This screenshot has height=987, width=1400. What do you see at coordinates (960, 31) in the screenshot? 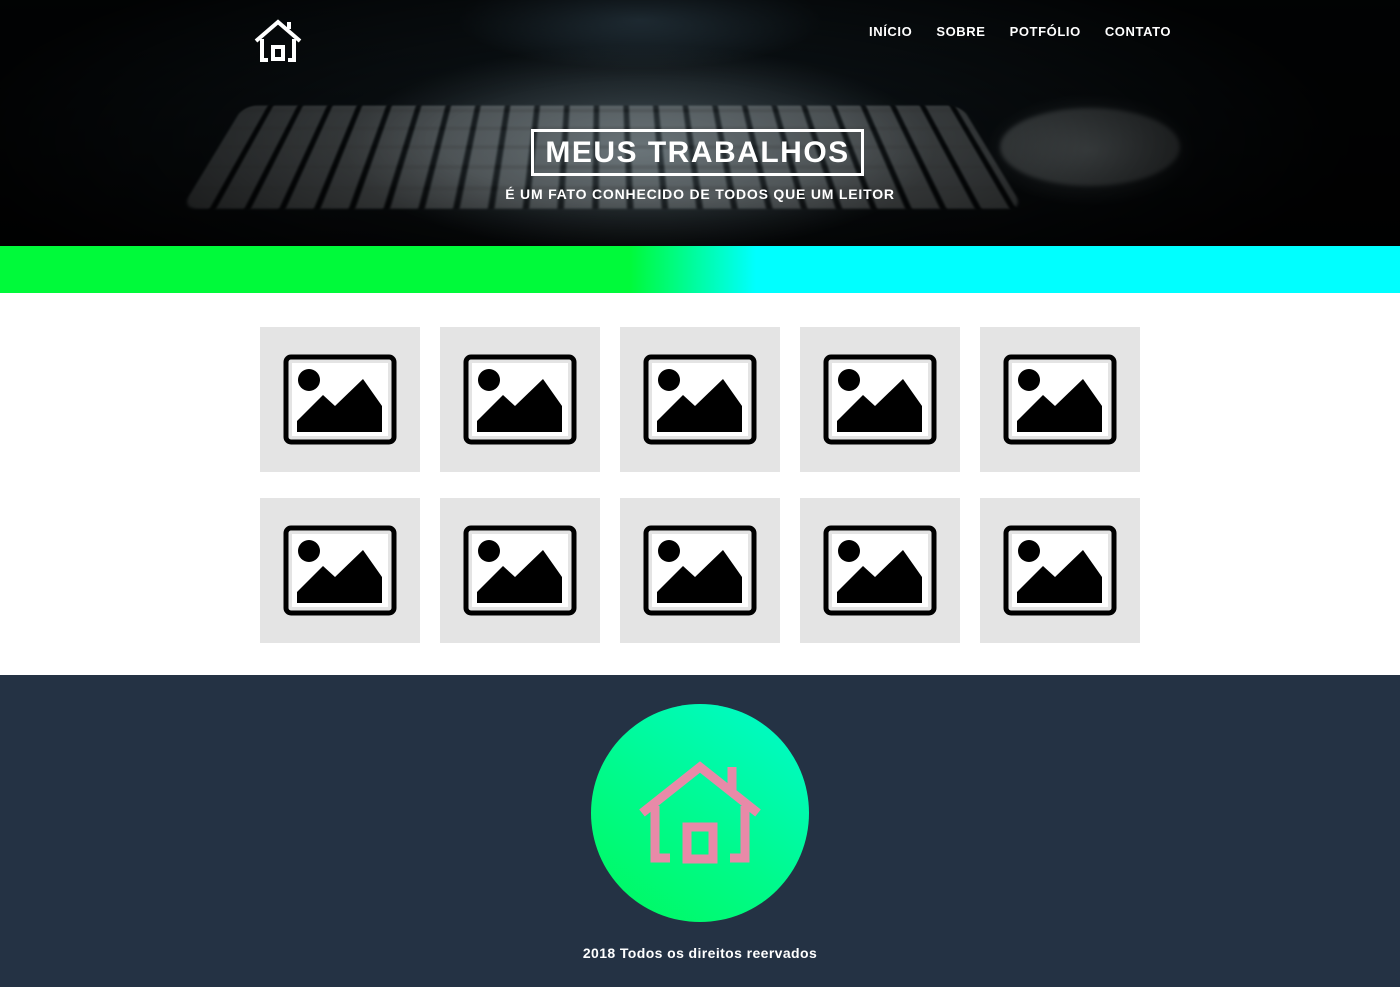
I see `nav-sobre: SOBRE` at bounding box center [960, 31].